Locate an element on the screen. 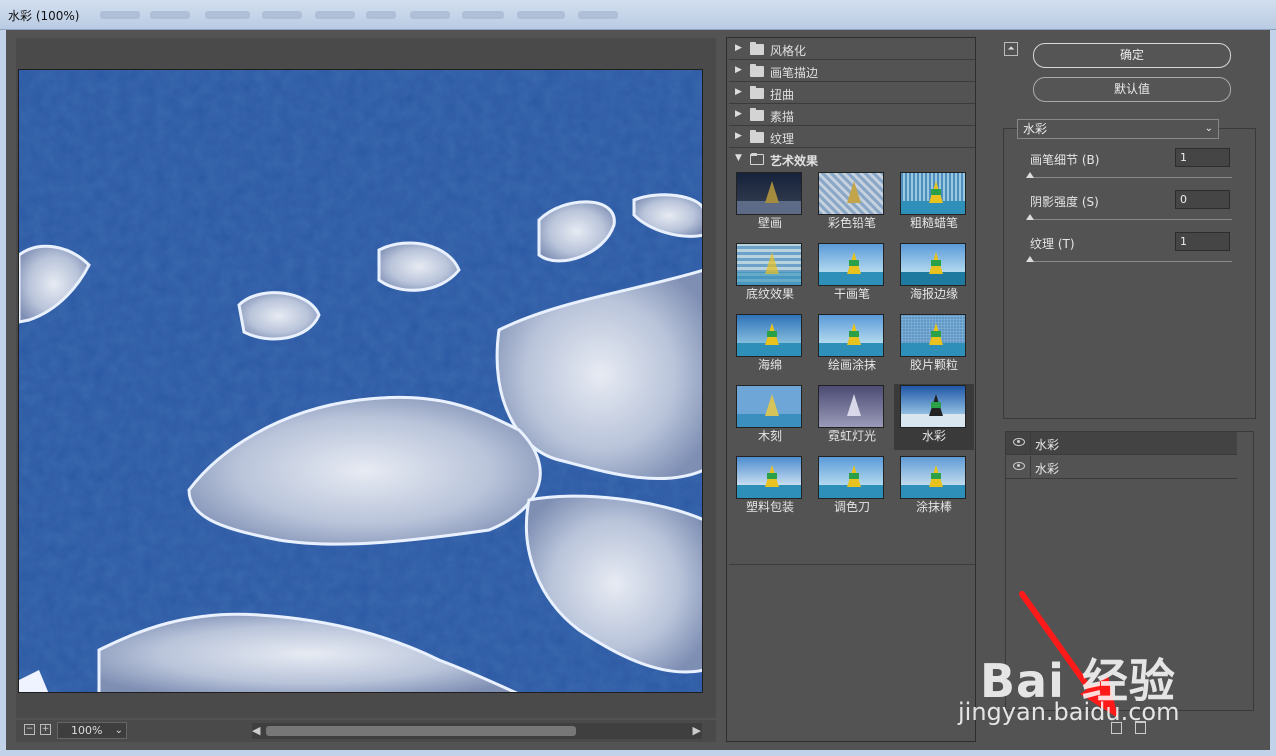  texture-input: 1 is located at coordinates (1202, 241).